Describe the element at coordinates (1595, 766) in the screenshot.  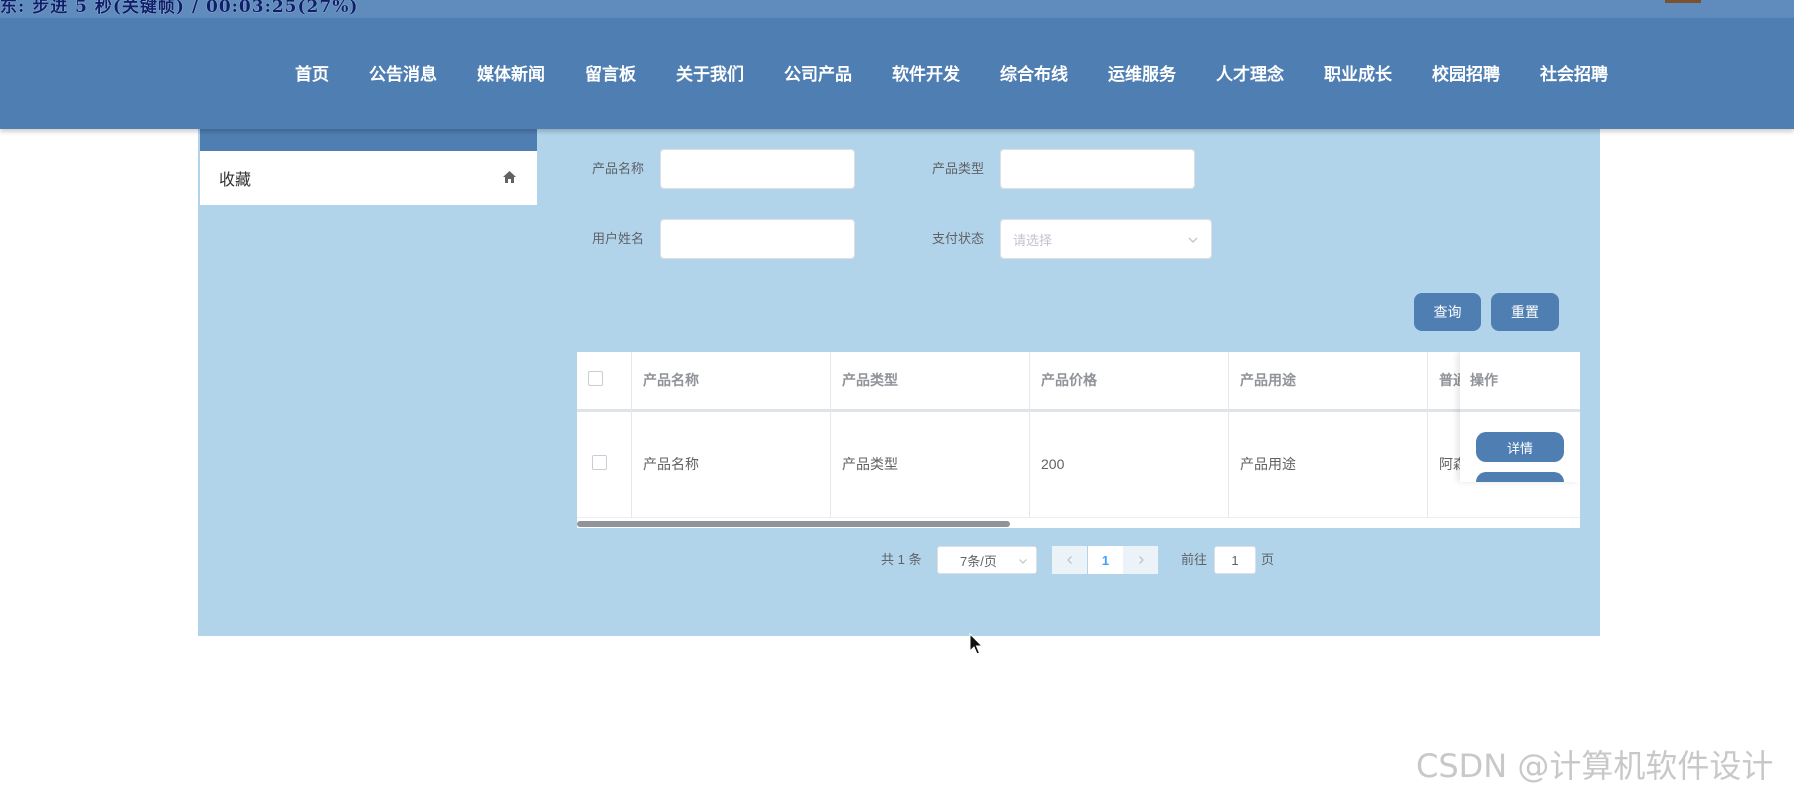
I see `watermark: CSDN @计算机软件设计` at that location.